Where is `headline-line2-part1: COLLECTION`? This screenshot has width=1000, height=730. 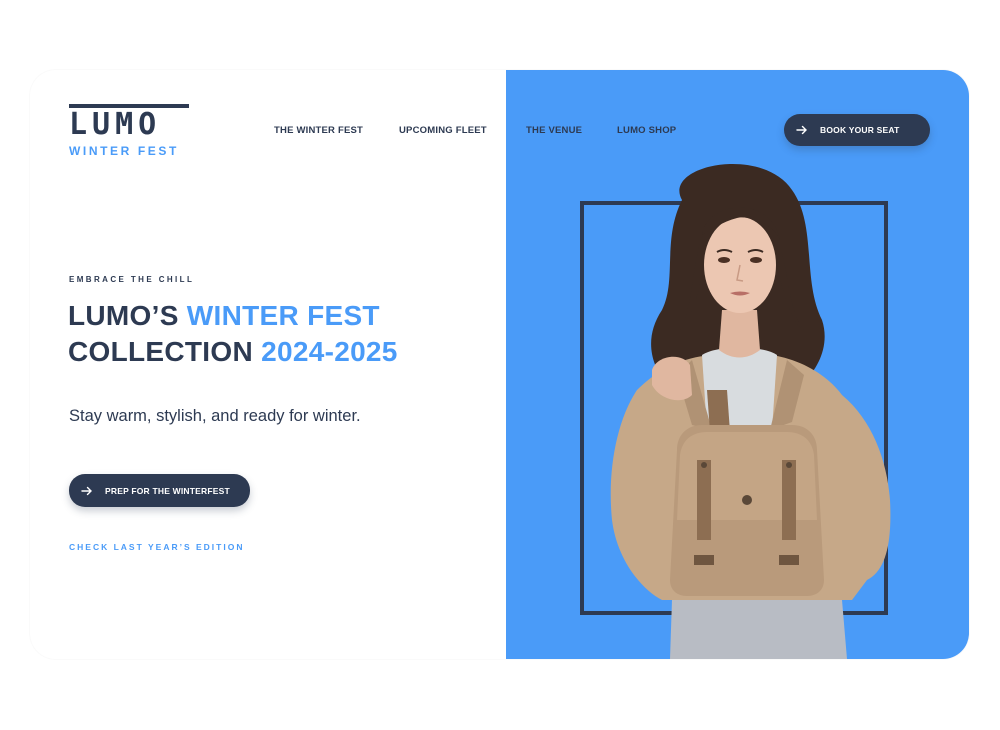
headline-line2-part1: COLLECTION is located at coordinates (165, 351).